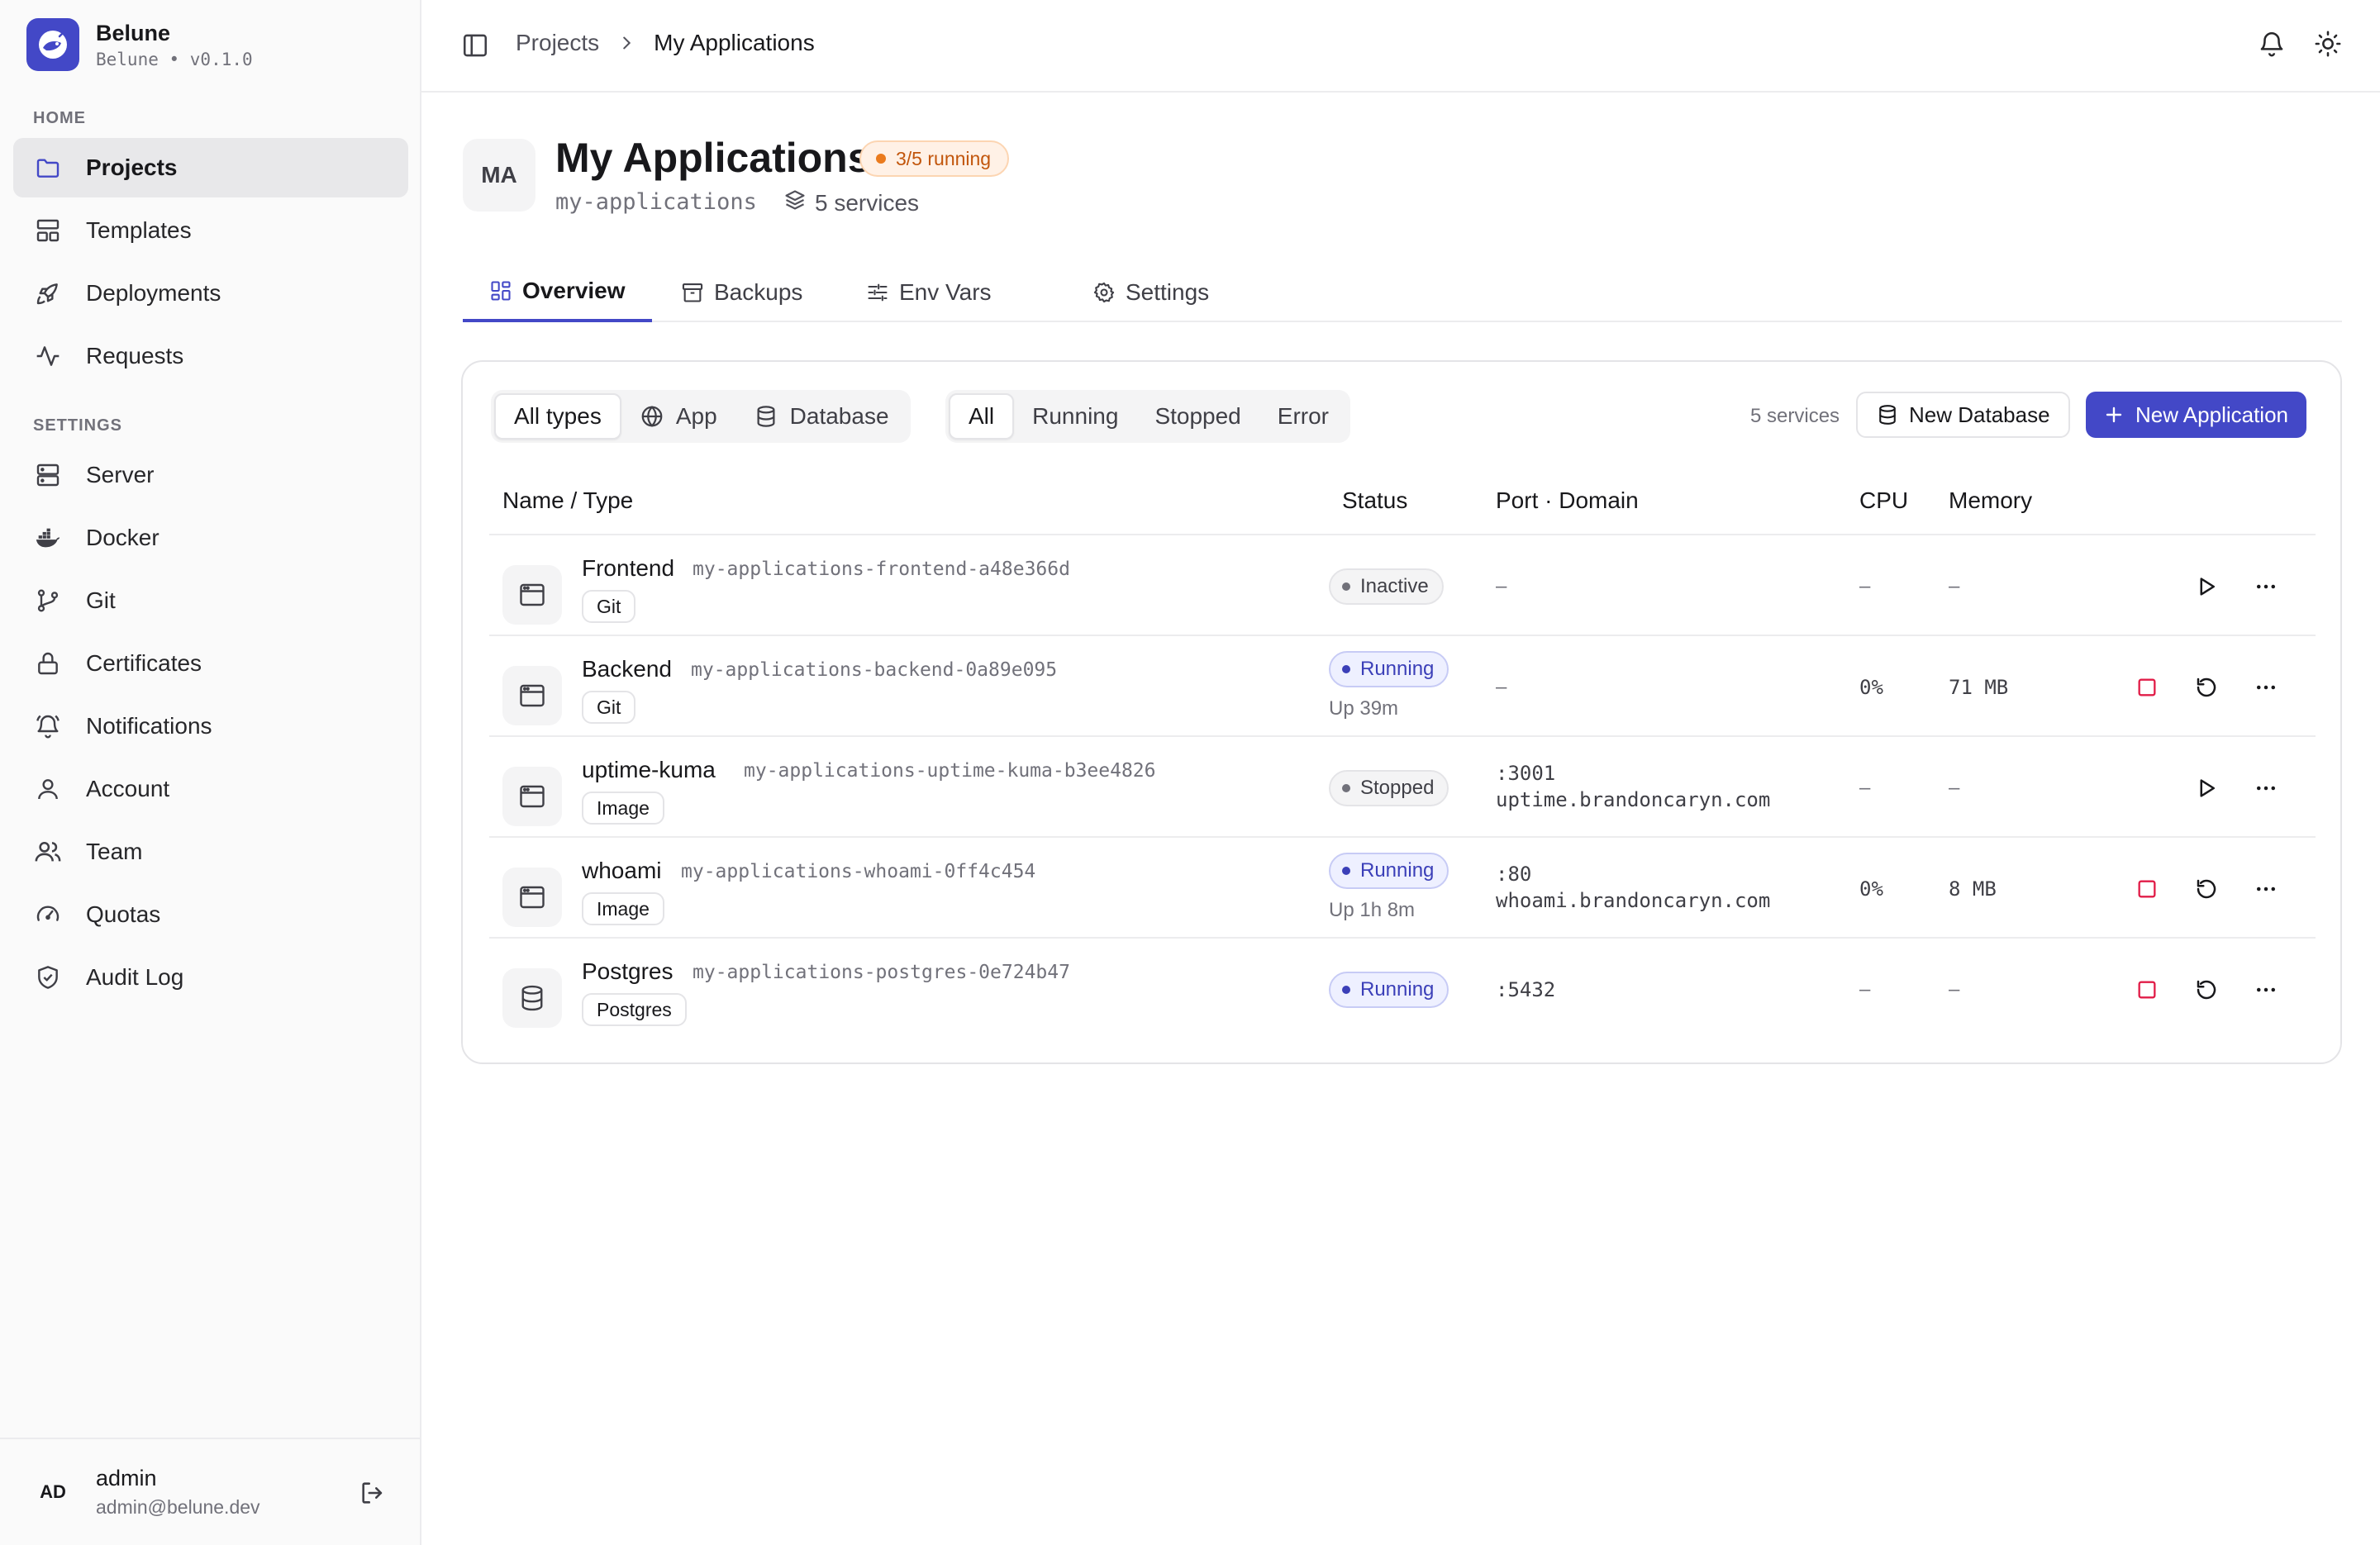 This screenshot has width=2380, height=1545. What do you see at coordinates (621, 871) in the screenshot?
I see `service-name: whoami` at bounding box center [621, 871].